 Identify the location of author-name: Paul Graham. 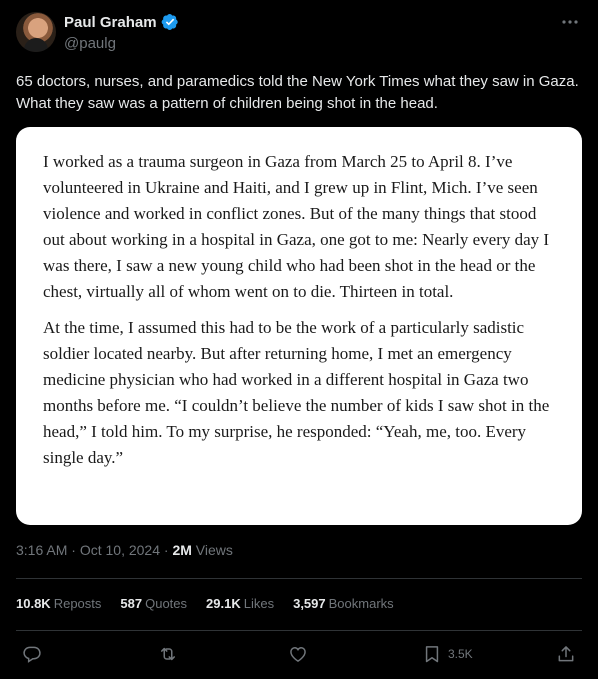
(110, 22).